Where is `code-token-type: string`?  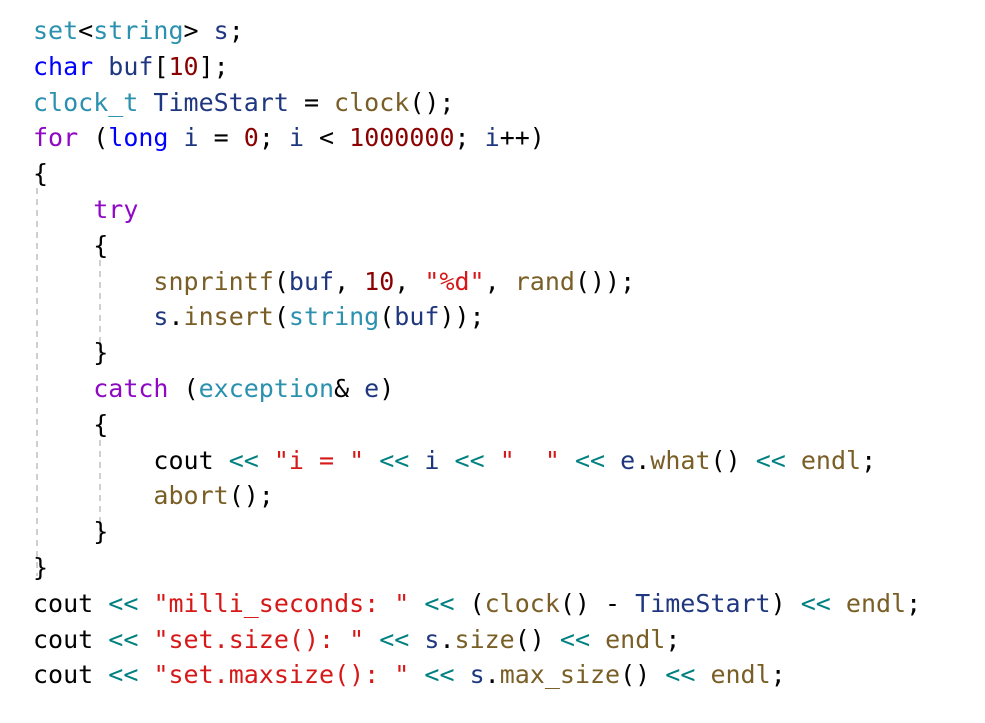 code-token-type: string is located at coordinates (334, 317).